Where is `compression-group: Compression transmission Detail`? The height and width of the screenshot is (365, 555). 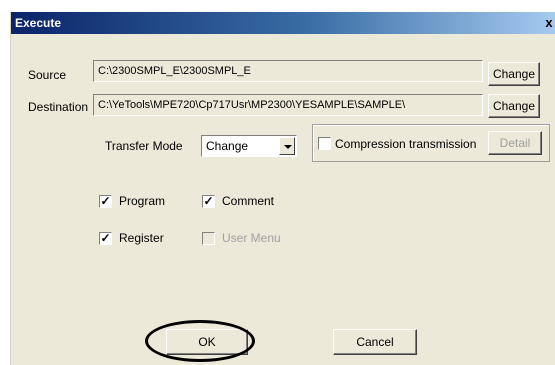
compression-group: Compression transmission Detail is located at coordinates (431, 143).